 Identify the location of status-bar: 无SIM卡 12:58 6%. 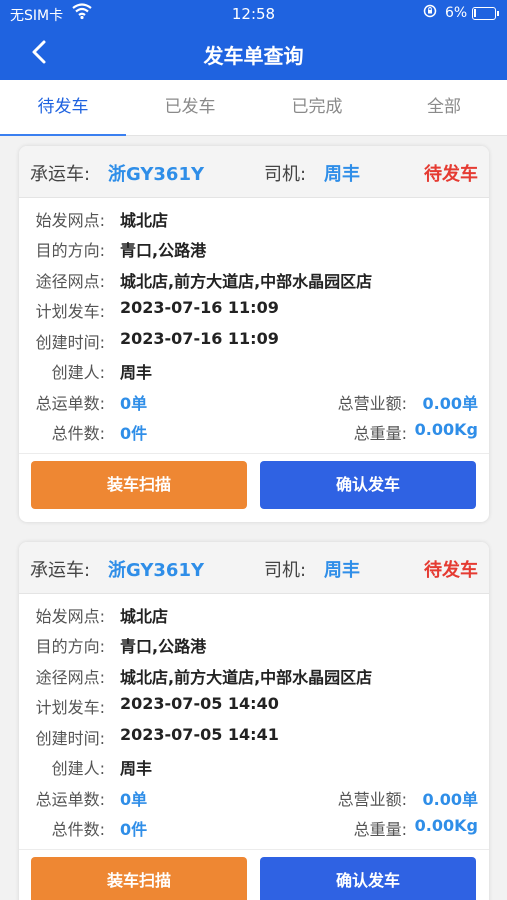
(253, 14).